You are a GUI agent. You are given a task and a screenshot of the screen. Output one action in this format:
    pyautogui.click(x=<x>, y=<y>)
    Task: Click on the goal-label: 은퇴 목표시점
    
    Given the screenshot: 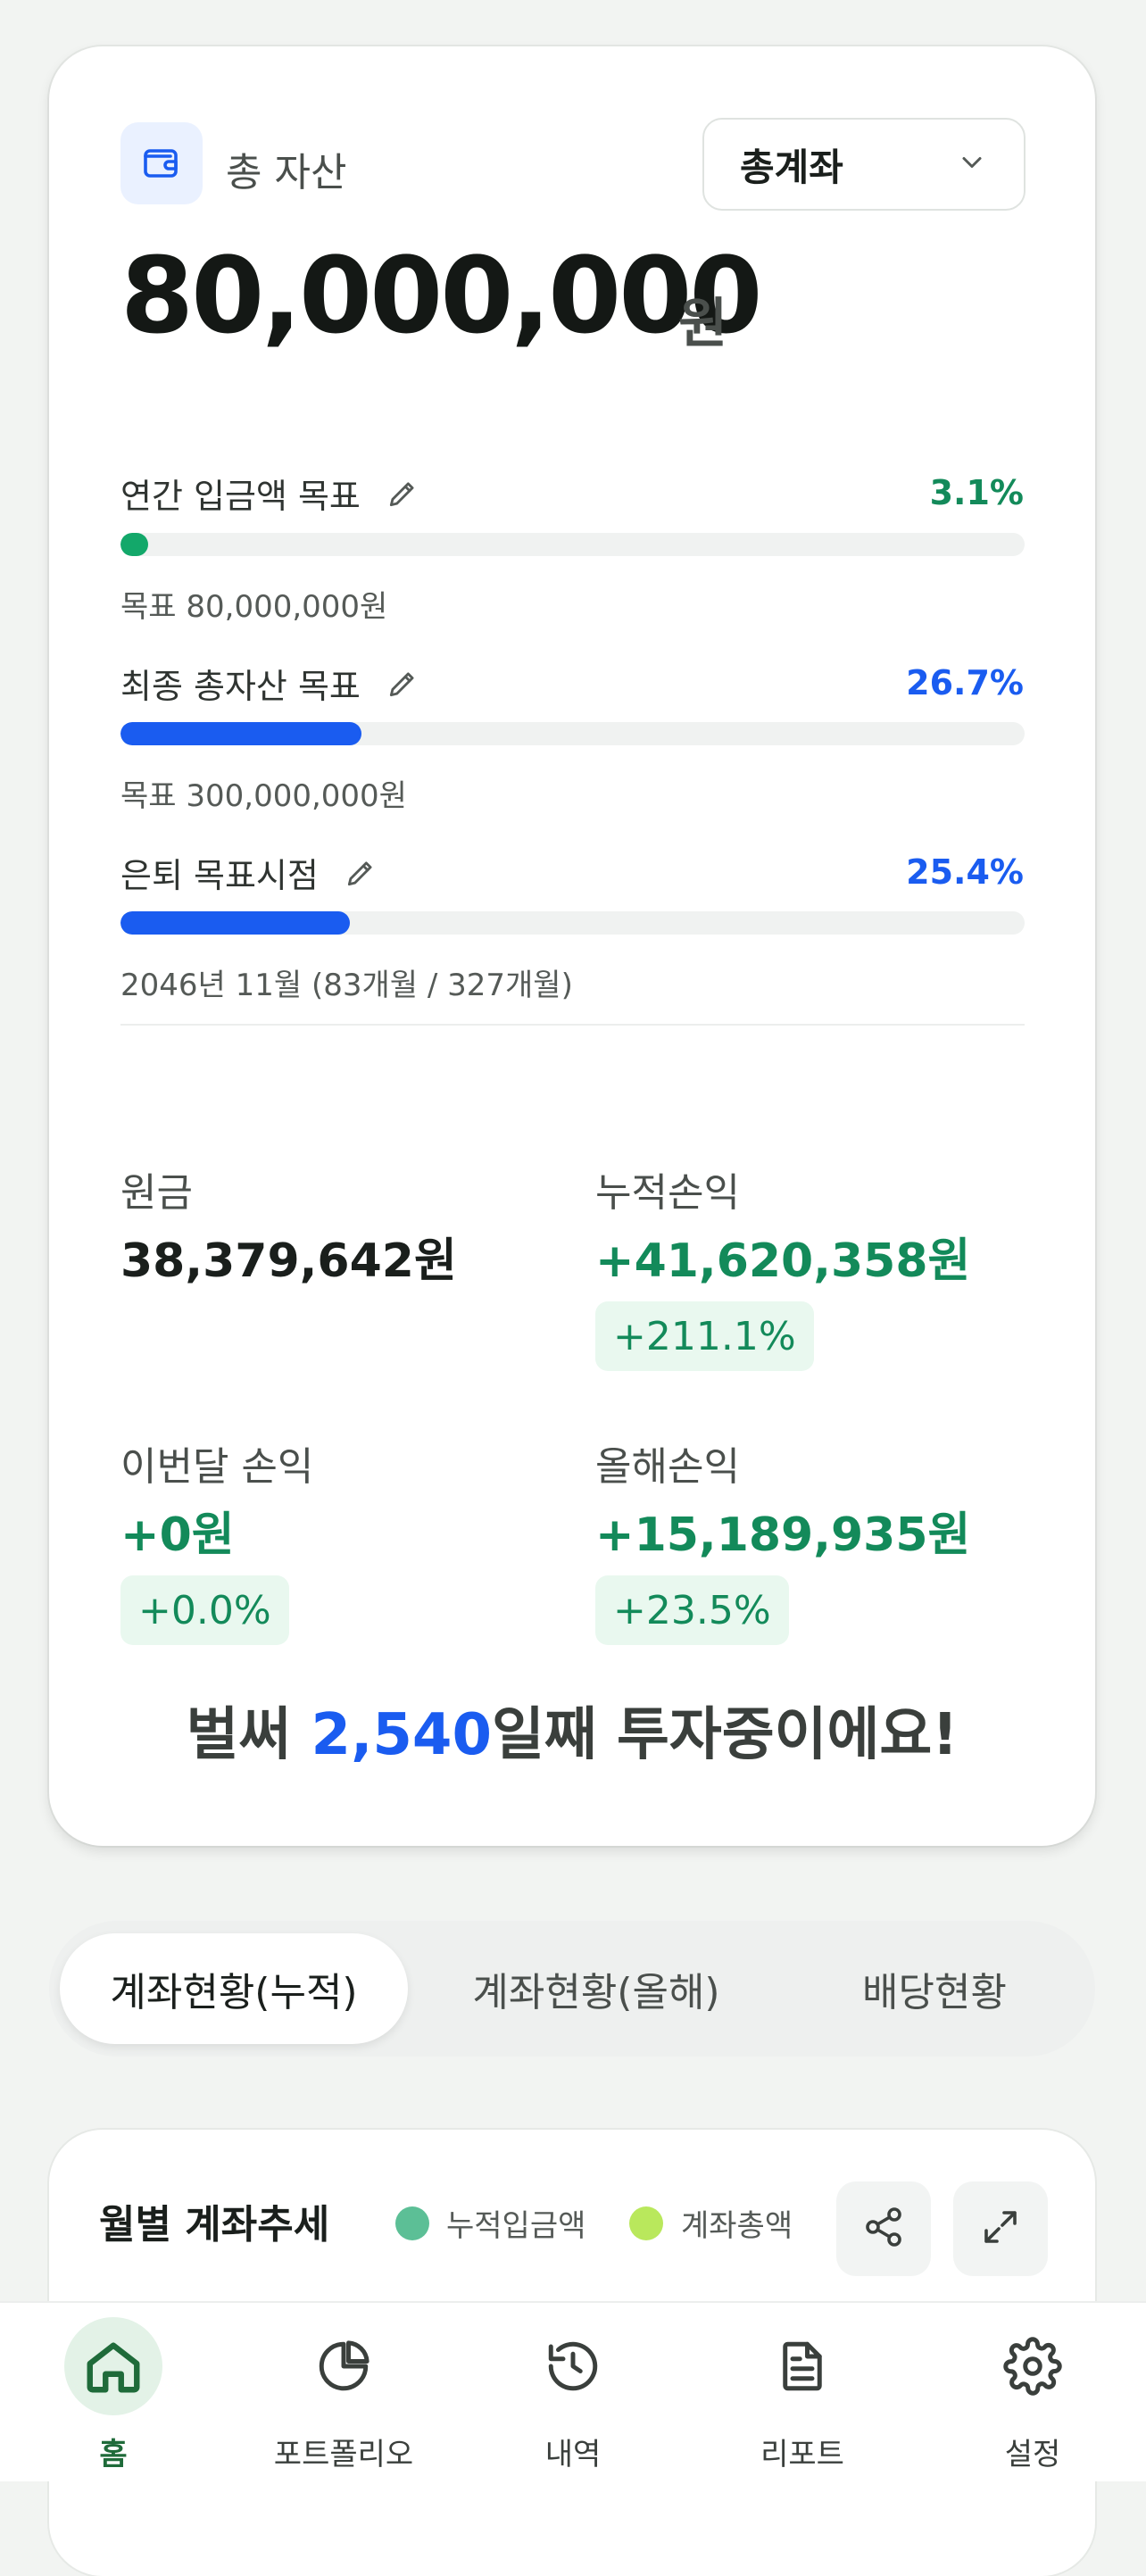 What is the action you would take?
    pyautogui.click(x=219, y=875)
    